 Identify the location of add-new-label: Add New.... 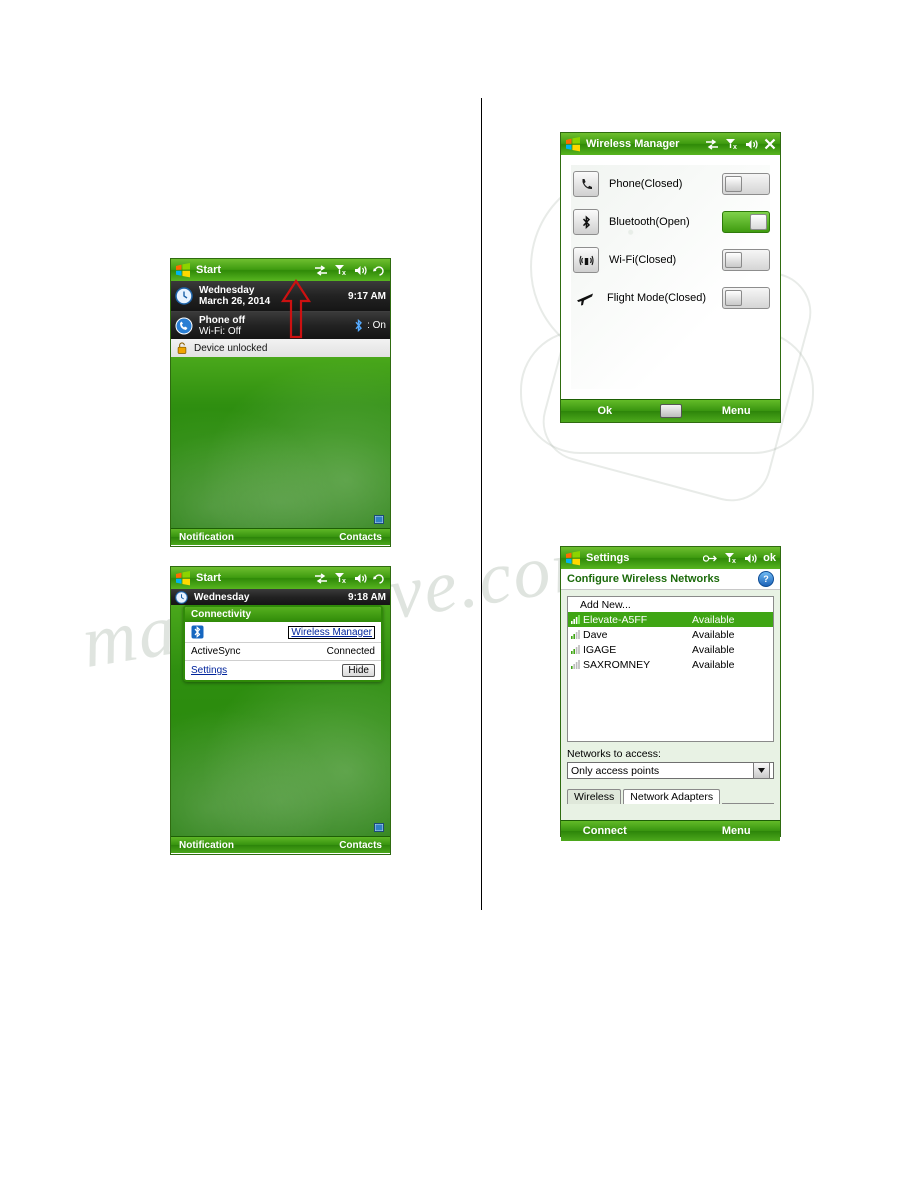
(605, 604).